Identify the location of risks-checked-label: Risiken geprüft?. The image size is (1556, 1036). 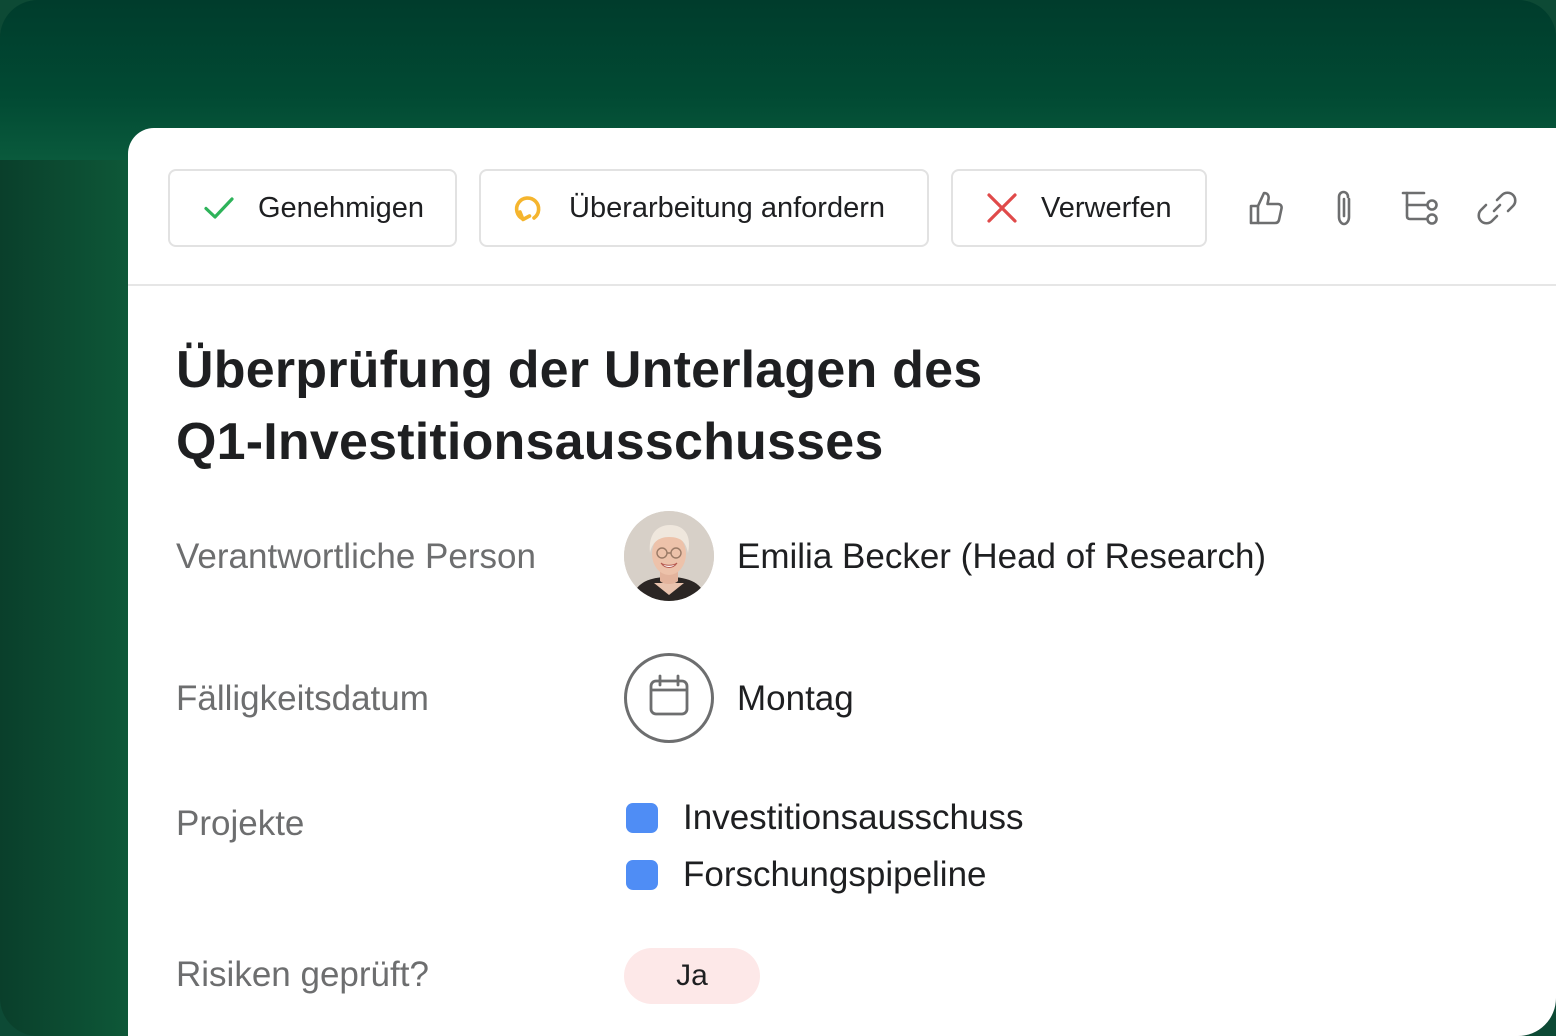
(302, 974).